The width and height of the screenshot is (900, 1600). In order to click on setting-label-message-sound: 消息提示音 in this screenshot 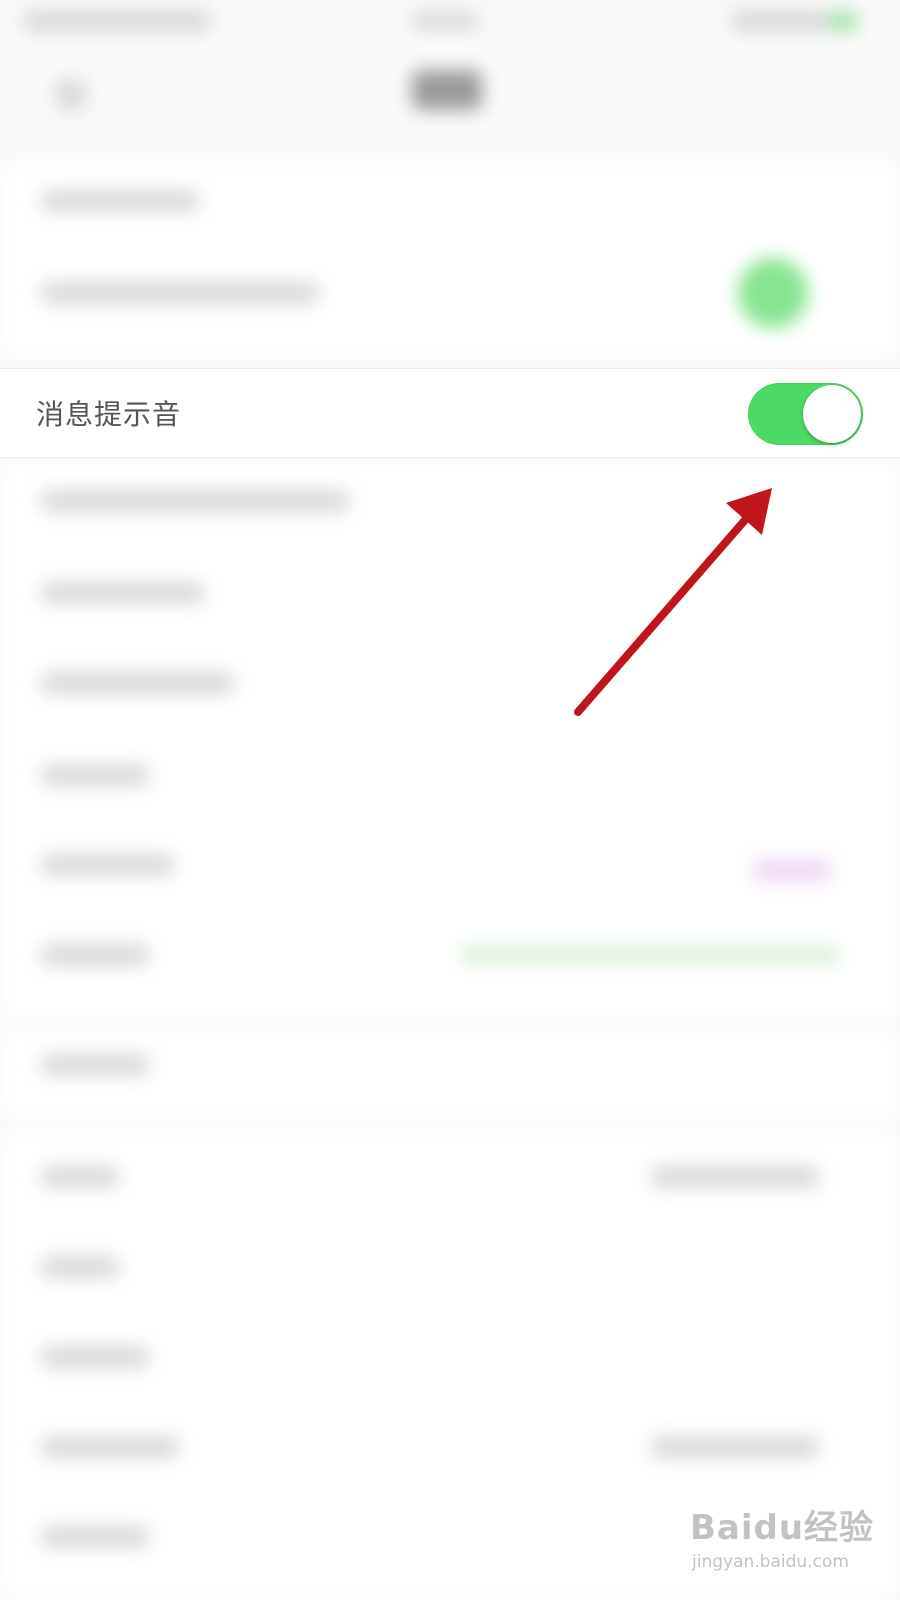, I will do `click(109, 414)`.